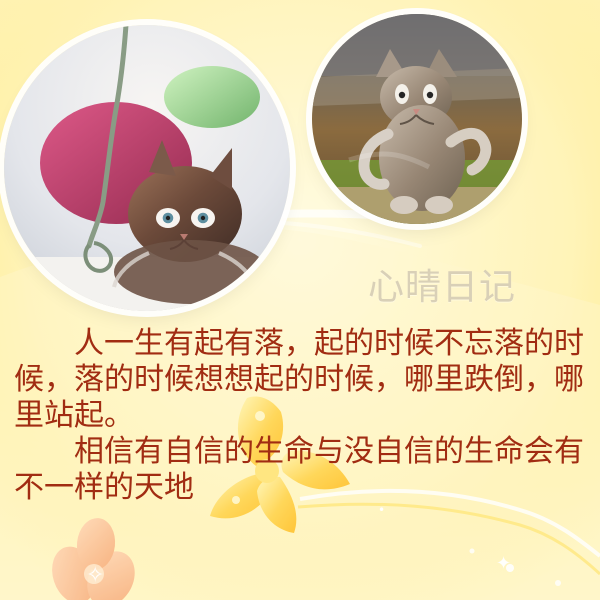 This screenshot has width=600, height=600. I want to click on sparkle-icon: ✧, so click(95, 575).